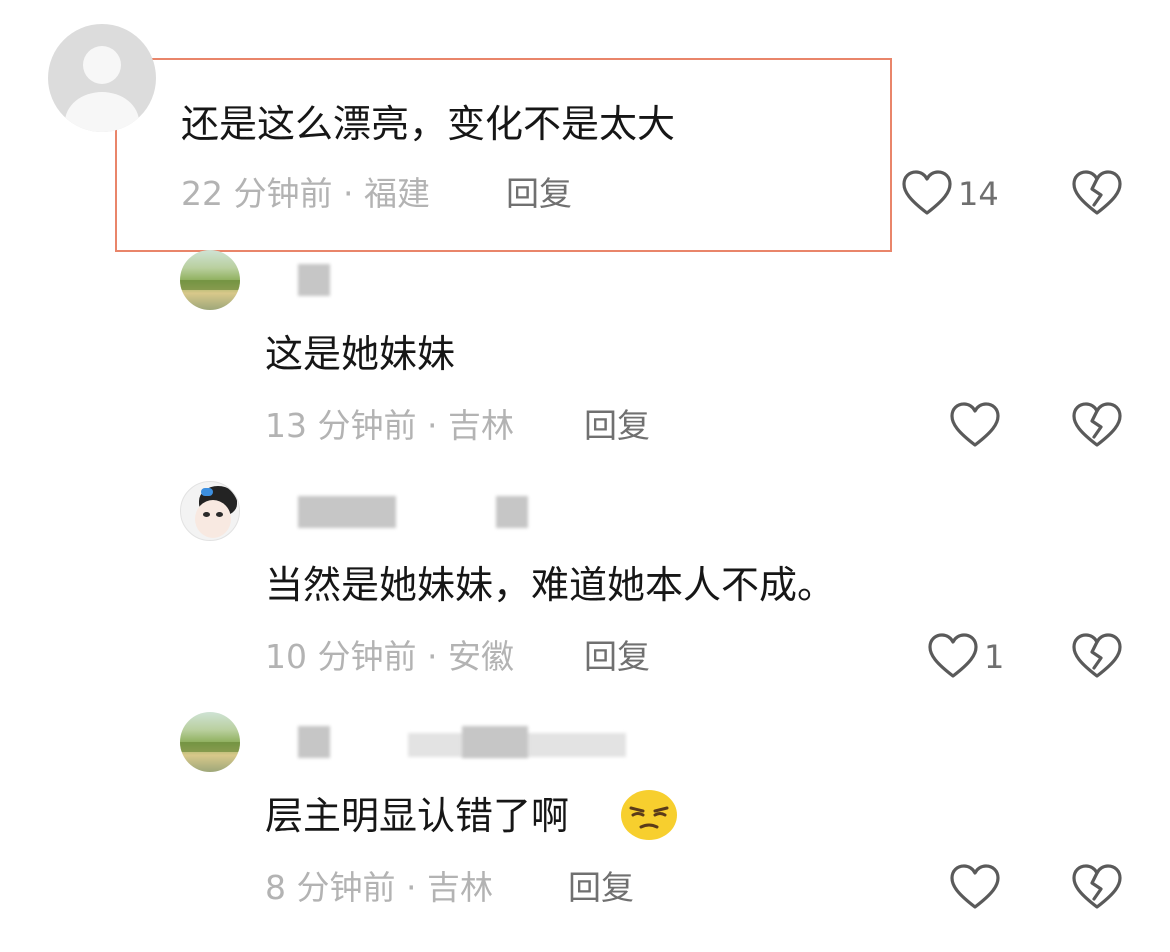  What do you see at coordinates (314, 742) in the screenshot?
I see `comment-4-username-blurred` at bounding box center [314, 742].